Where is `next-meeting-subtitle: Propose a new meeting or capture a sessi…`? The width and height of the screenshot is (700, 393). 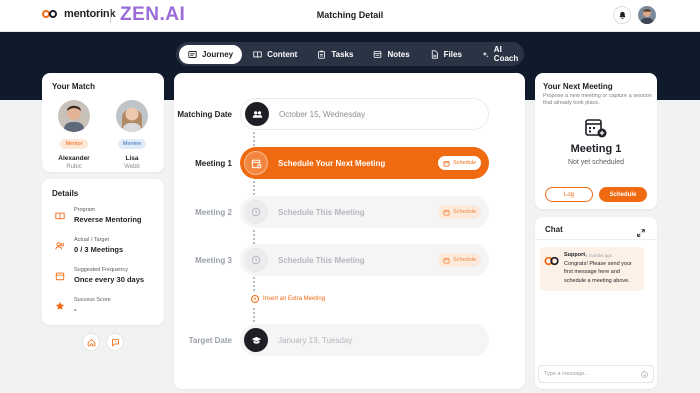 next-meeting-subtitle: Propose a new meeting or capture a sessi… is located at coordinates (597, 100).